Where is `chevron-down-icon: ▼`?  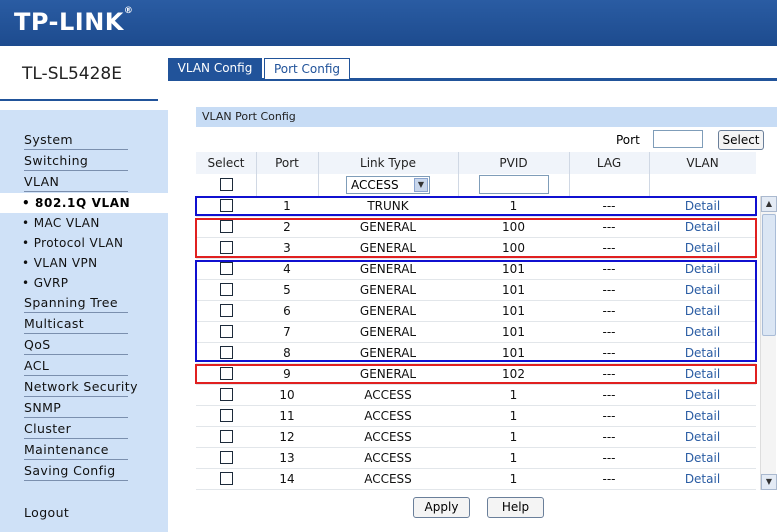 chevron-down-icon: ▼ is located at coordinates (421, 185).